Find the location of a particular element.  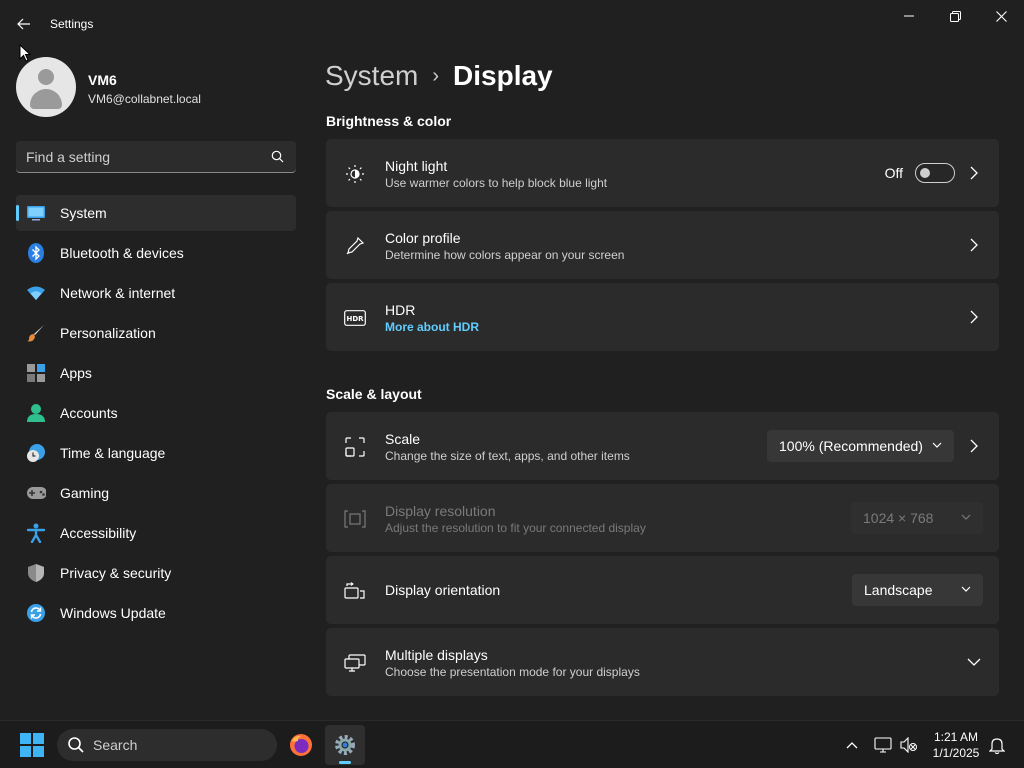

toggle-state-label: Off is located at coordinates (893, 173).